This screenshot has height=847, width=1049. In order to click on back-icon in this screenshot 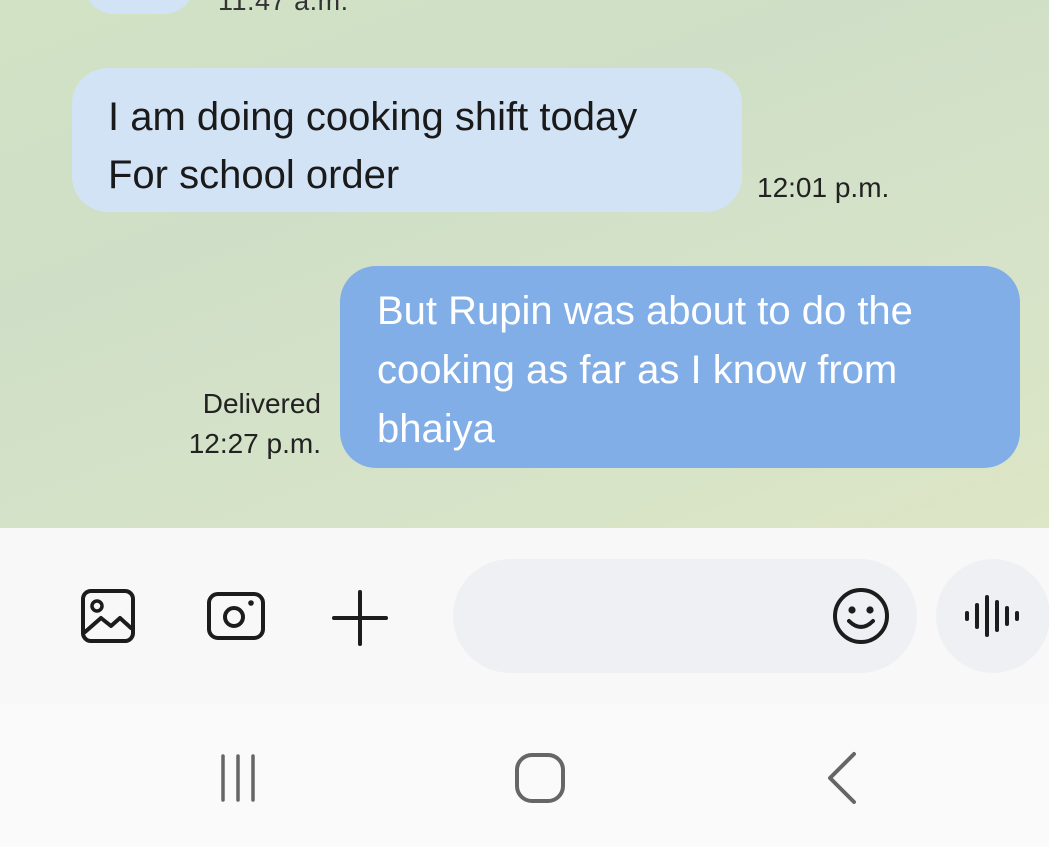, I will do `click(842, 778)`.